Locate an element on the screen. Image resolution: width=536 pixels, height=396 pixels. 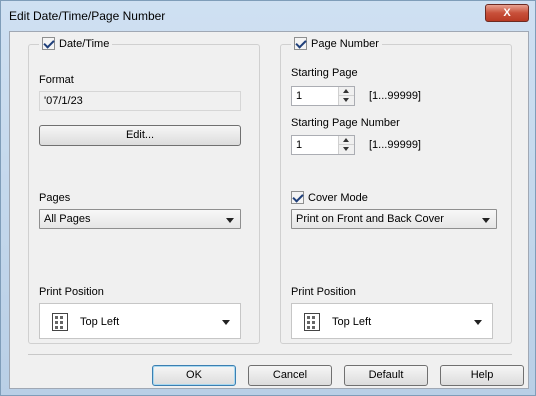
dt-print-position-select: Top Left is located at coordinates (140, 321).